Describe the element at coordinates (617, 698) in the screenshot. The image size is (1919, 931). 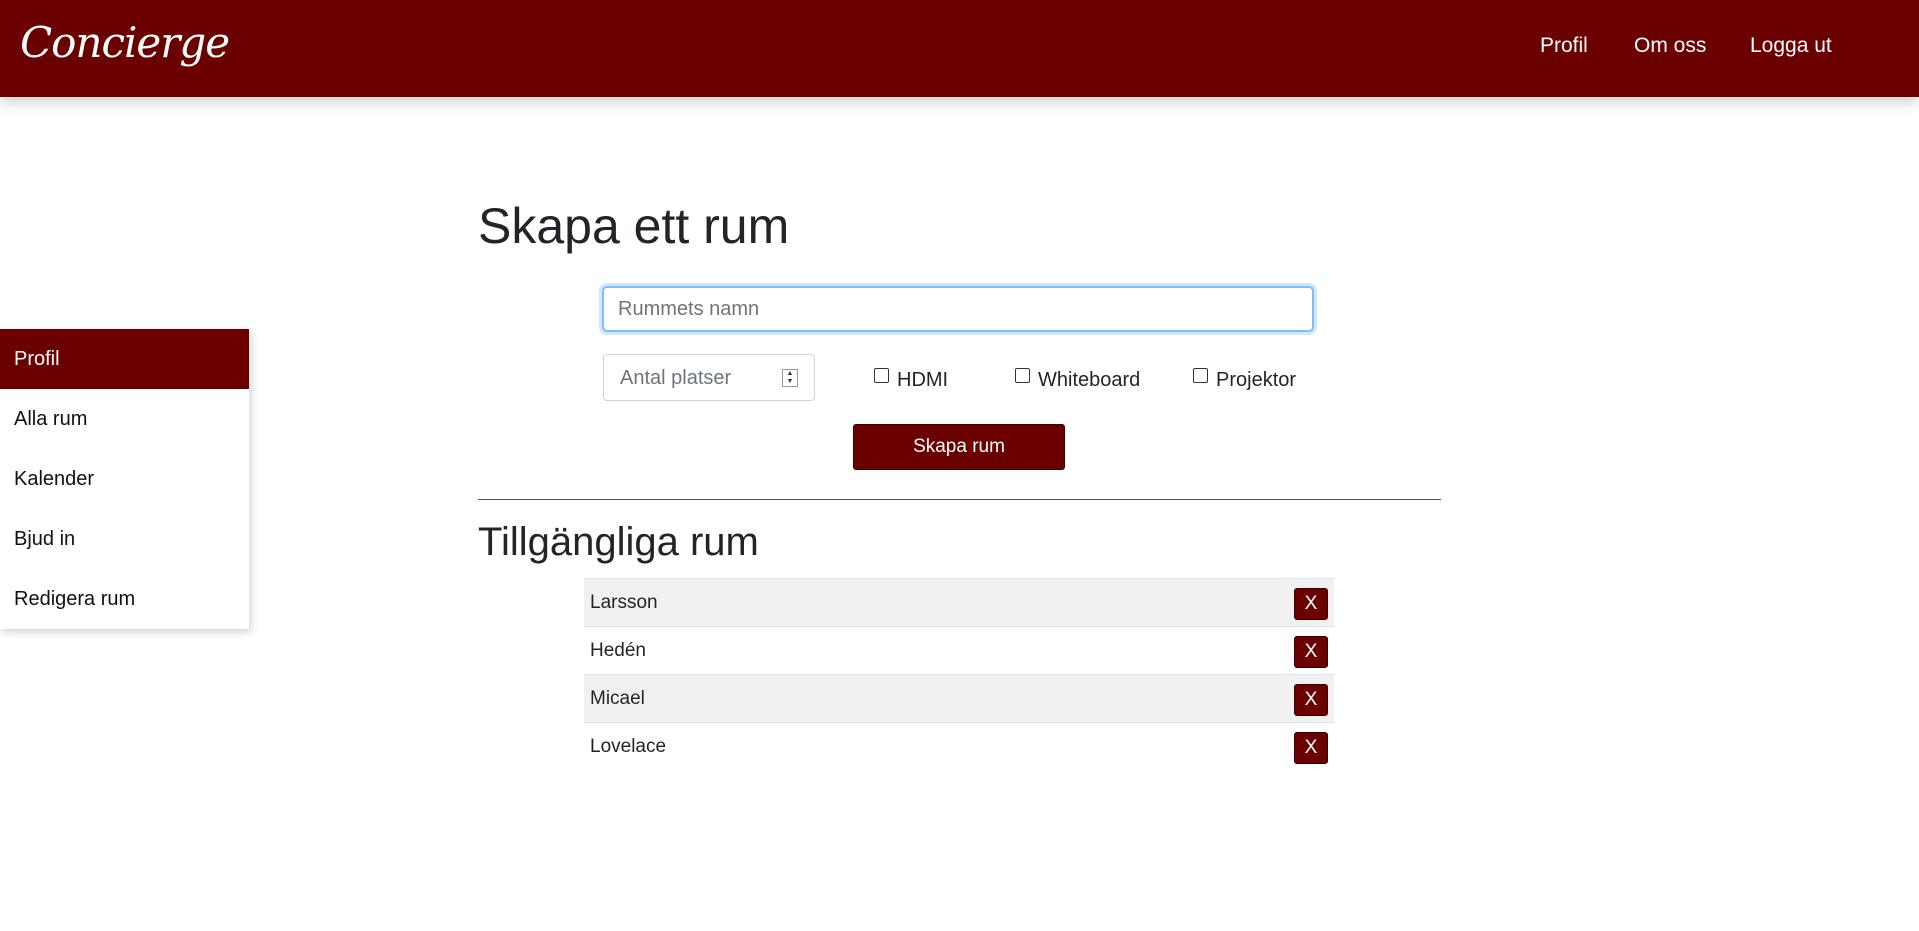
I see `room-name: Micael` at that location.